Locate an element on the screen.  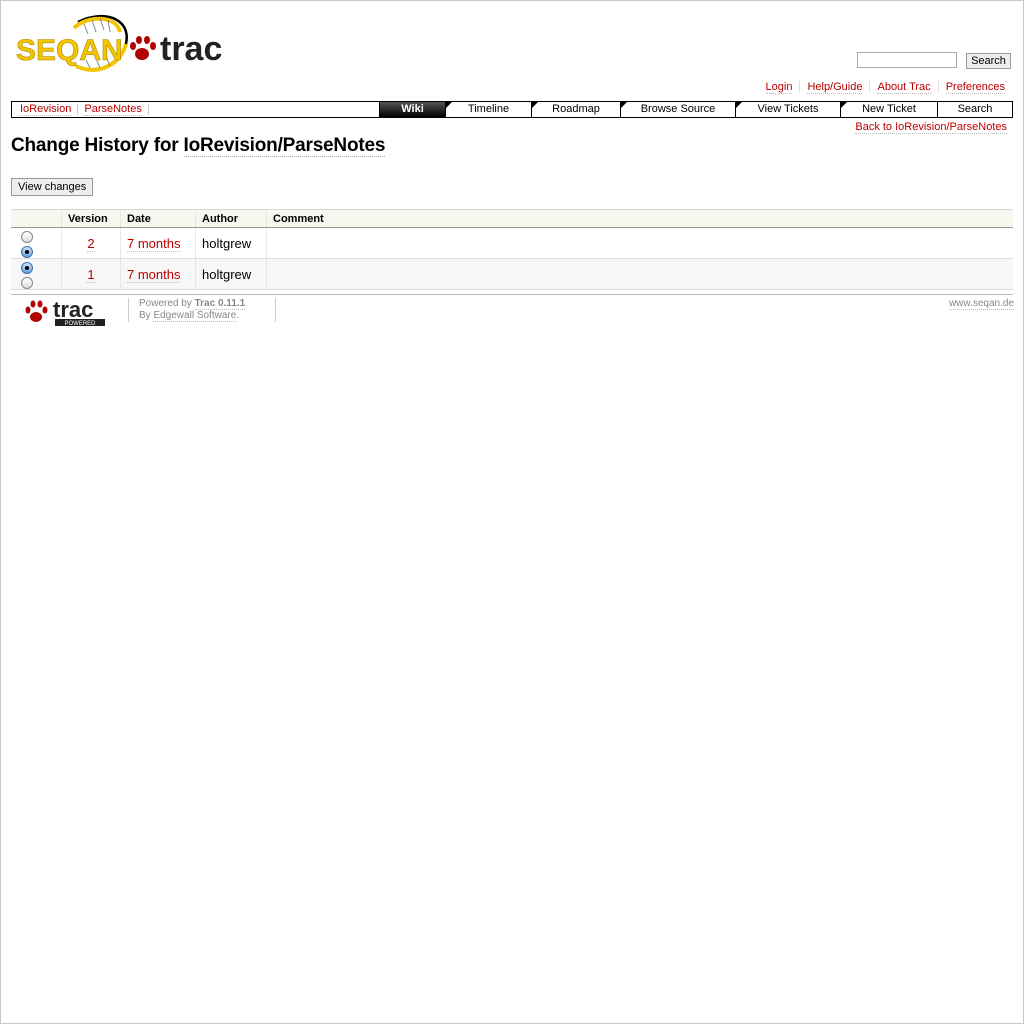
tab-browse-source: Browse Source is located at coordinates (677, 109).